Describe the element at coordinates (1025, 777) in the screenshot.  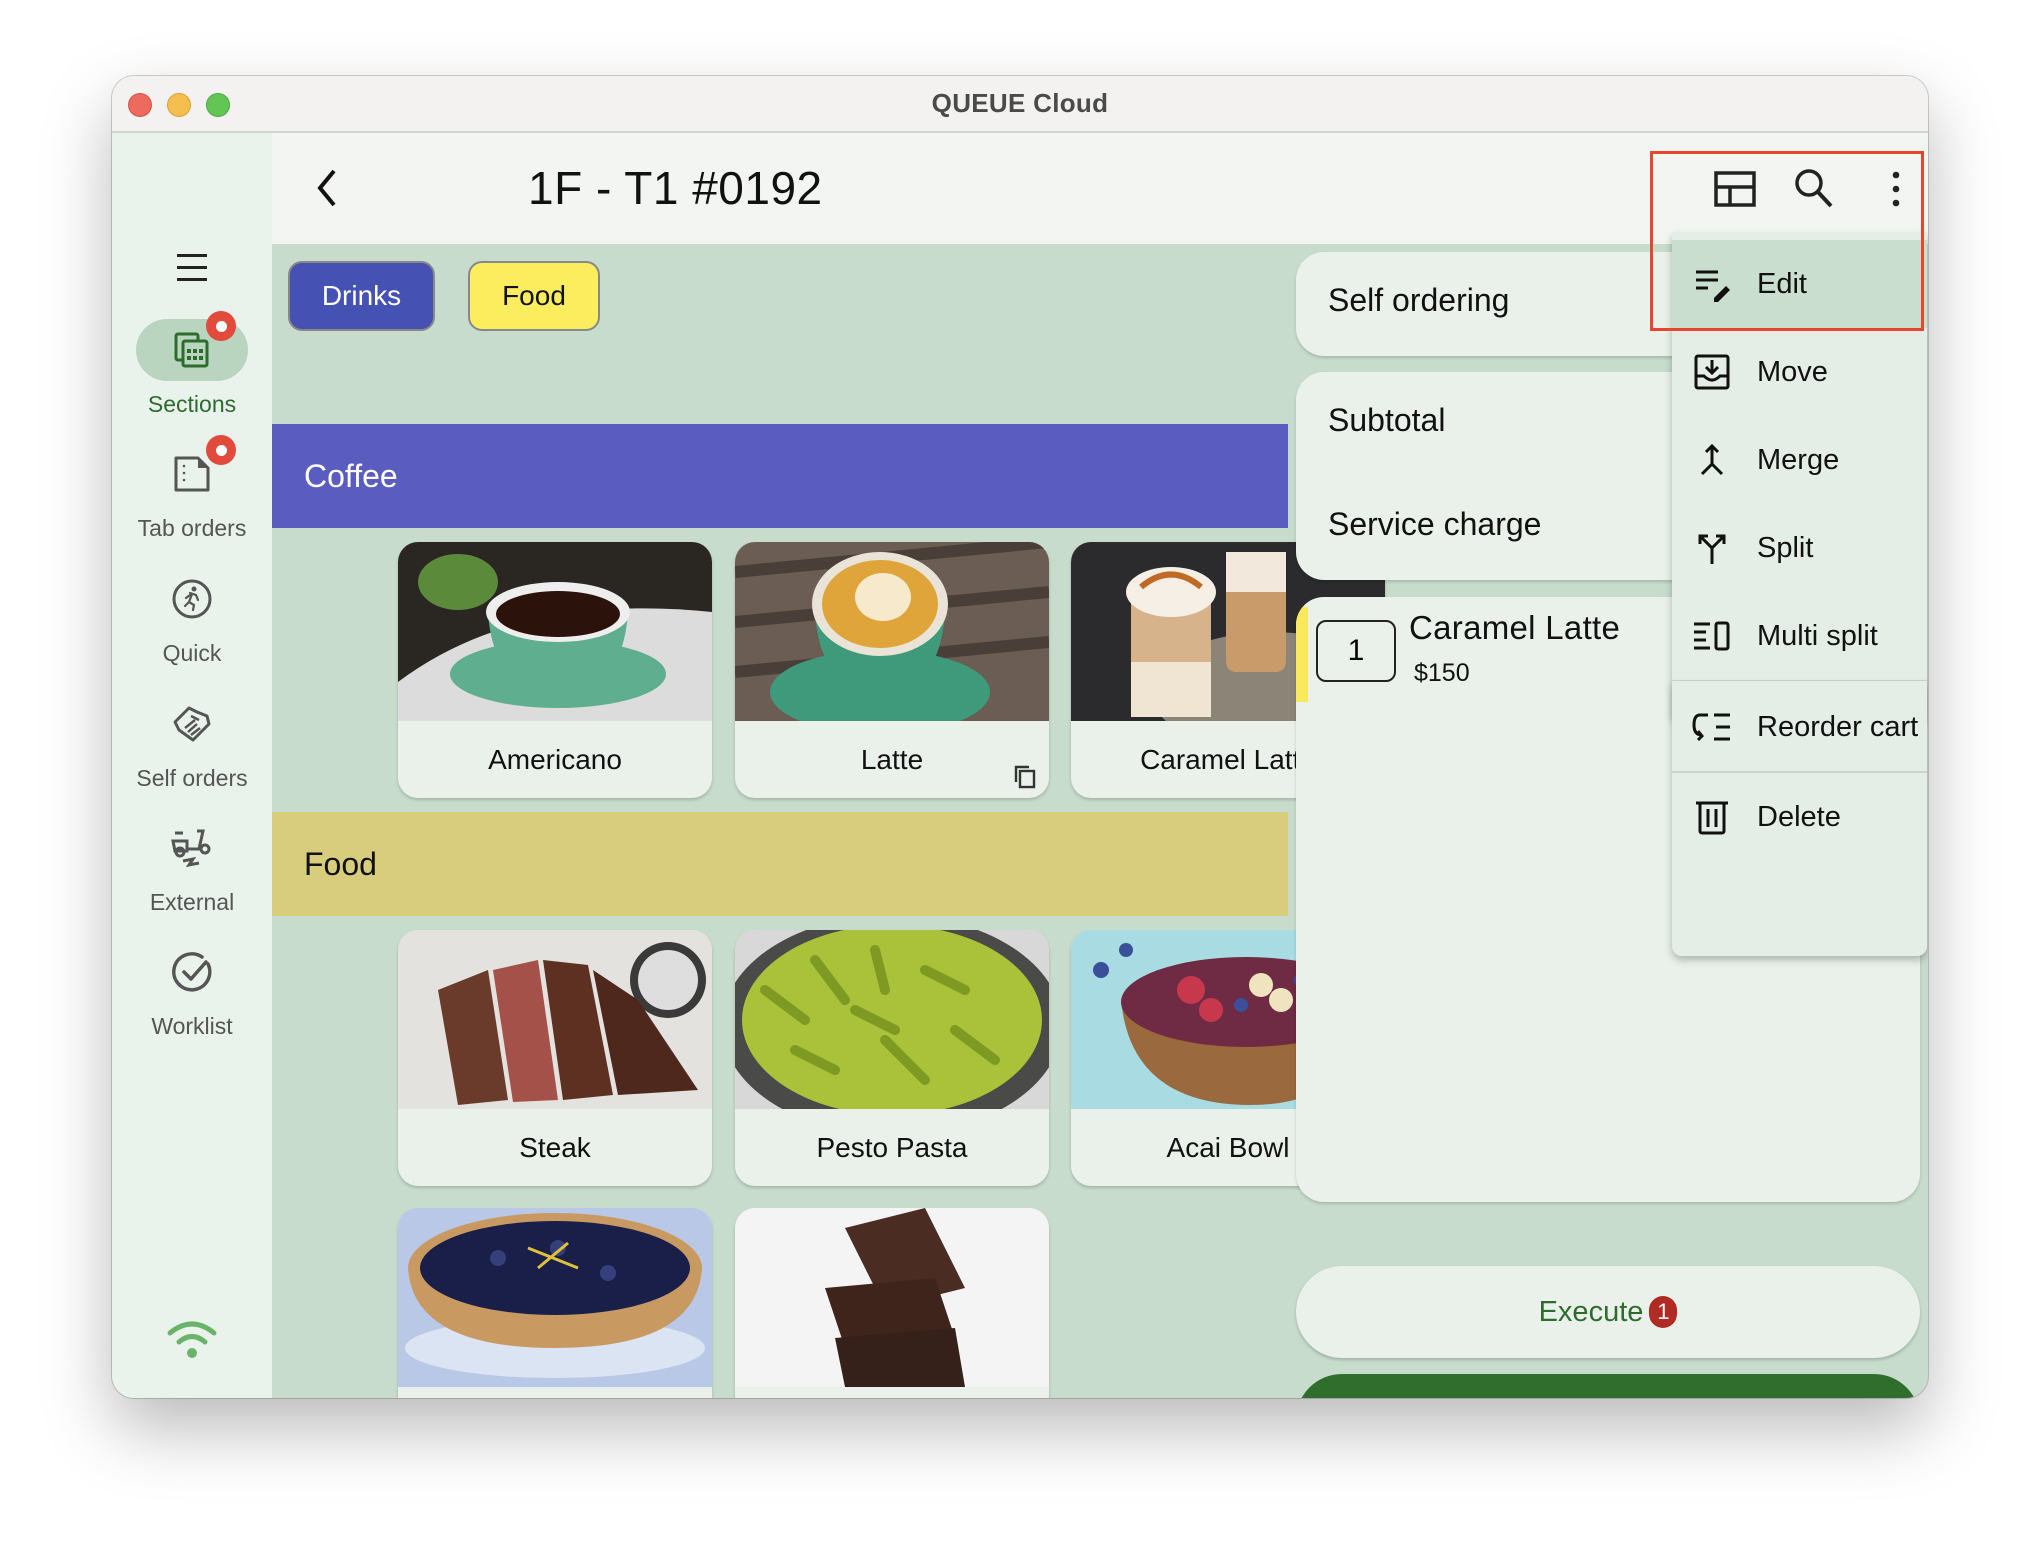
I see `copy-icon` at that location.